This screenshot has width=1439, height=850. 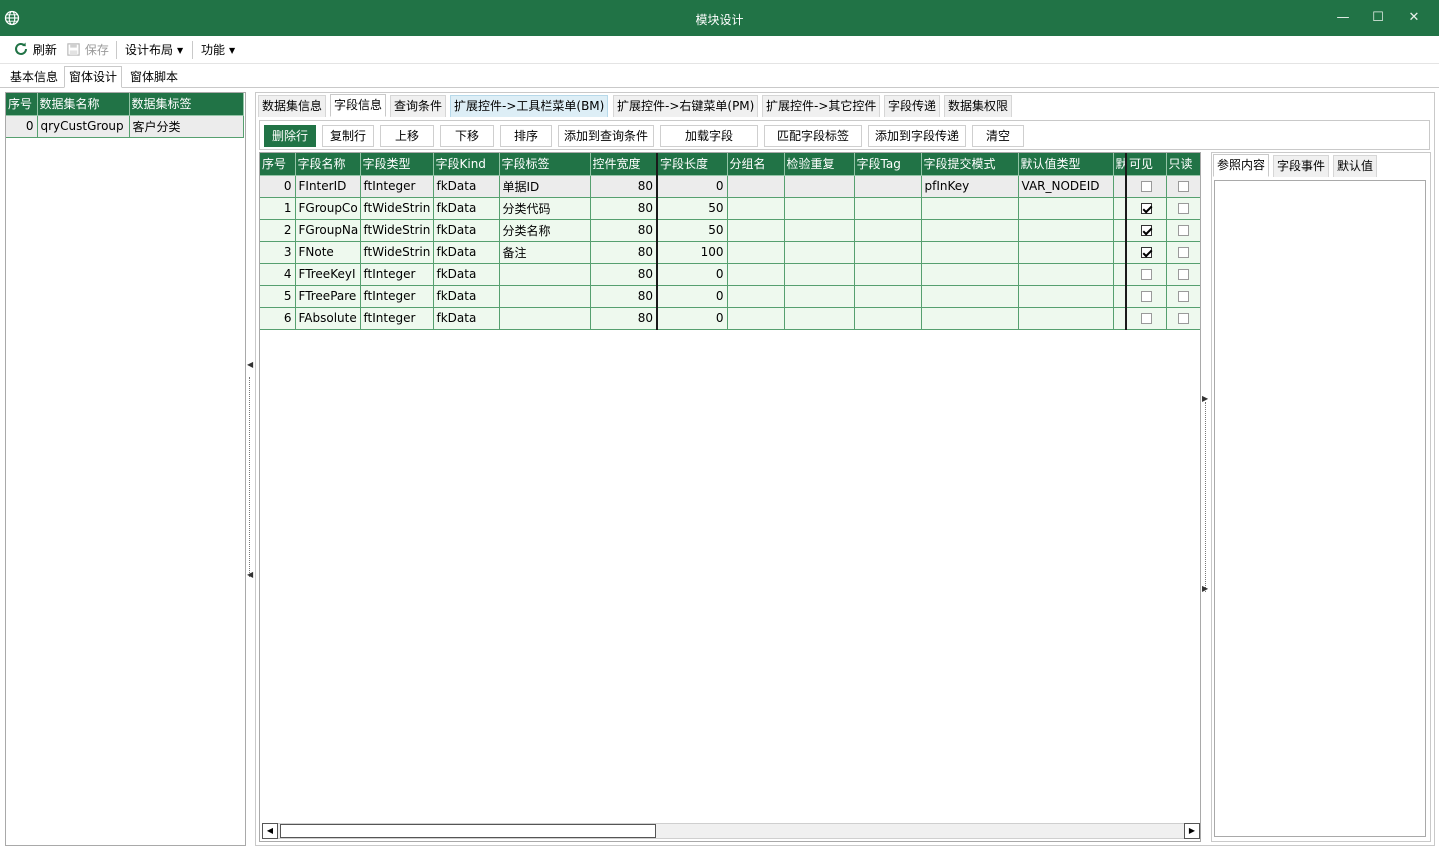 What do you see at coordinates (888, 164) in the screenshot?
I see `column-header: 字段Tag` at bounding box center [888, 164].